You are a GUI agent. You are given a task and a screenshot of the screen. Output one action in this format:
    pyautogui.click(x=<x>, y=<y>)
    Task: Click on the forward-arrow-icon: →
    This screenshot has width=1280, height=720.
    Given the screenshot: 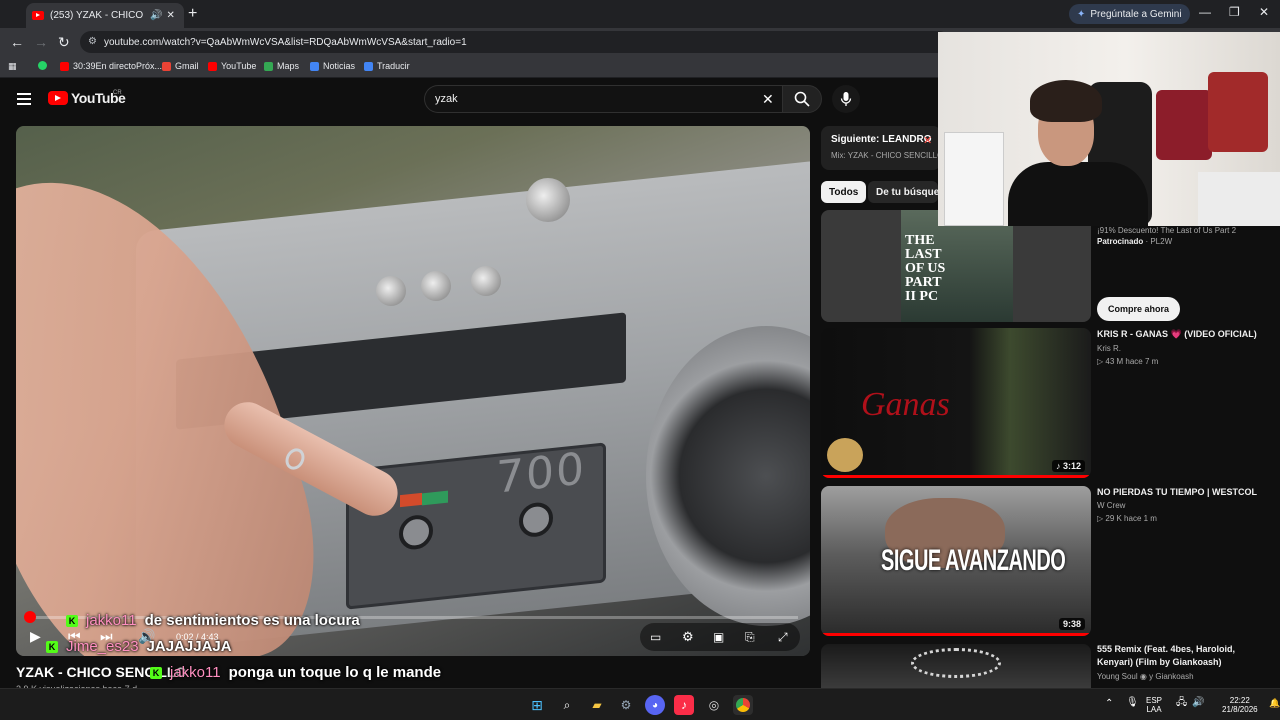 What is the action you would take?
    pyautogui.click(x=41, y=42)
    